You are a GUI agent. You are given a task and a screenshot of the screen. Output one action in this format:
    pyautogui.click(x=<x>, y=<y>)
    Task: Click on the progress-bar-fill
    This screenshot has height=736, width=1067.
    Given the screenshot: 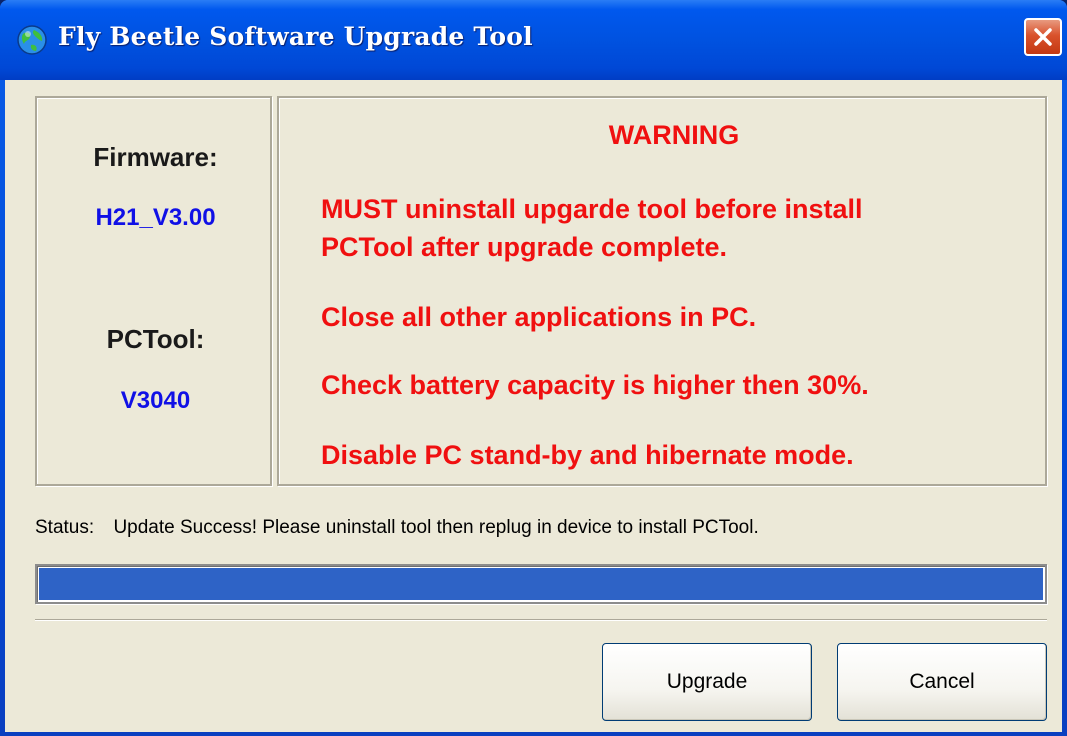 What is the action you would take?
    pyautogui.click(x=541, y=584)
    